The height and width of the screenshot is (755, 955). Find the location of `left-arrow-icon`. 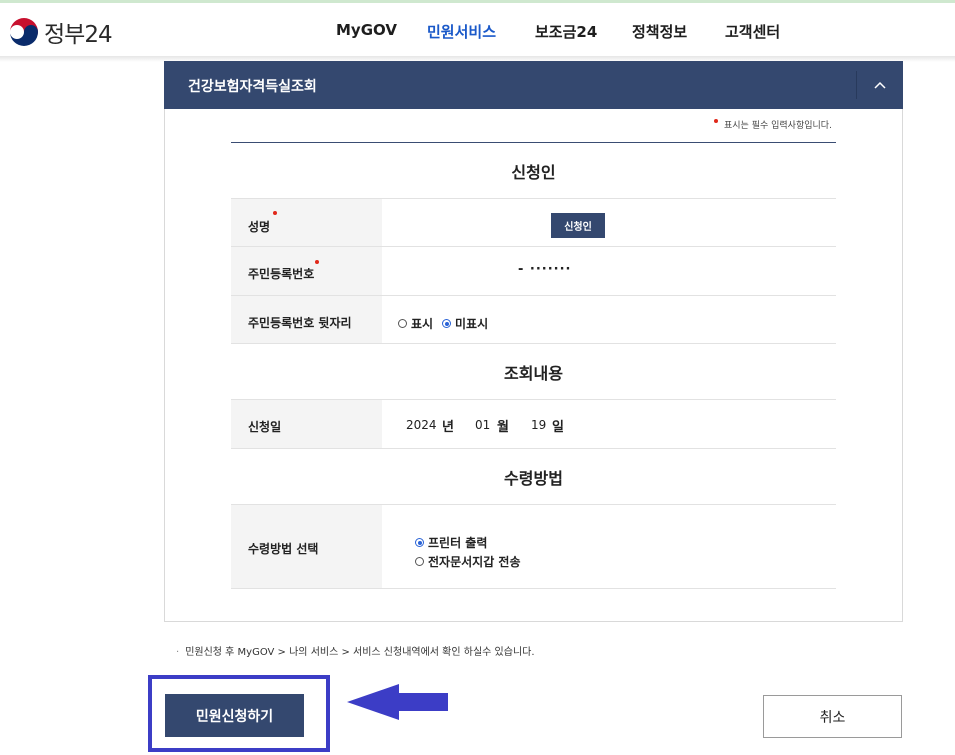

left-arrow-icon is located at coordinates (397, 702).